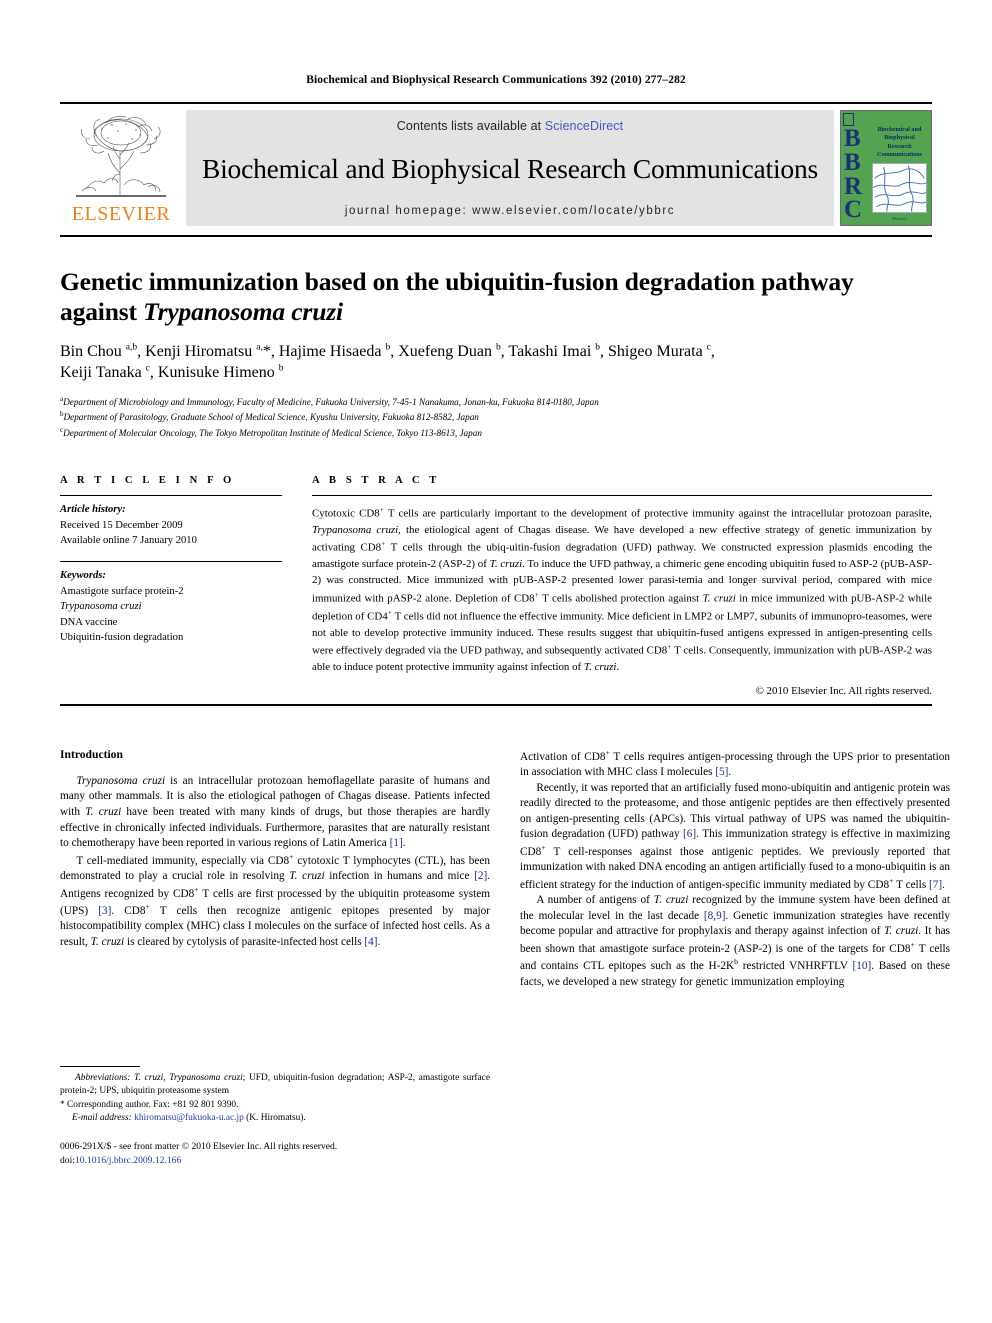  Describe the element at coordinates (67, 1160) in the screenshot. I see `doi-label: doi:` at that location.